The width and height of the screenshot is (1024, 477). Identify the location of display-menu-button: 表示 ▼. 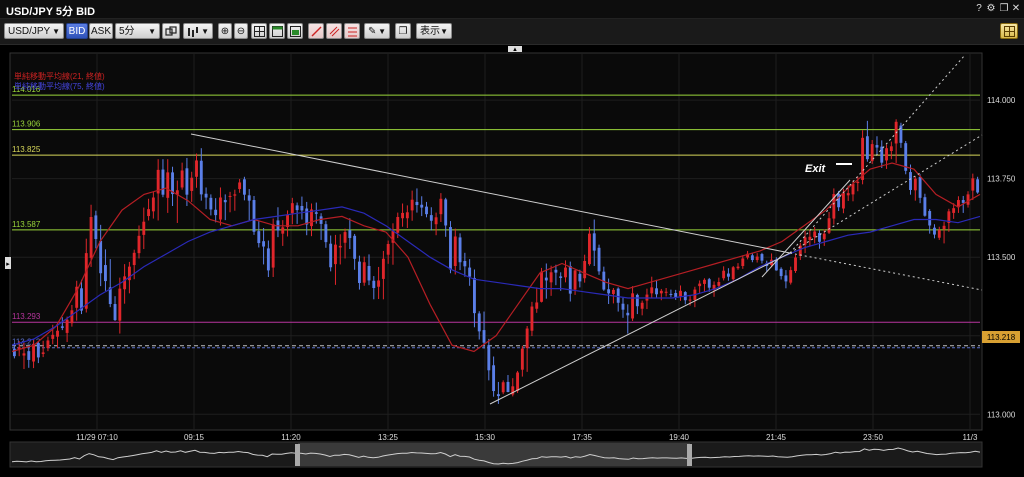
(434, 31).